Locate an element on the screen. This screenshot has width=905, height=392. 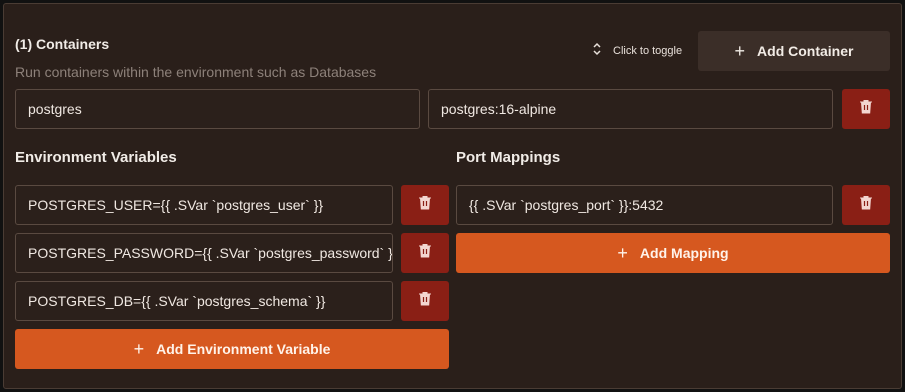
add-env-var-button: + Add Environment Variable is located at coordinates (232, 349).